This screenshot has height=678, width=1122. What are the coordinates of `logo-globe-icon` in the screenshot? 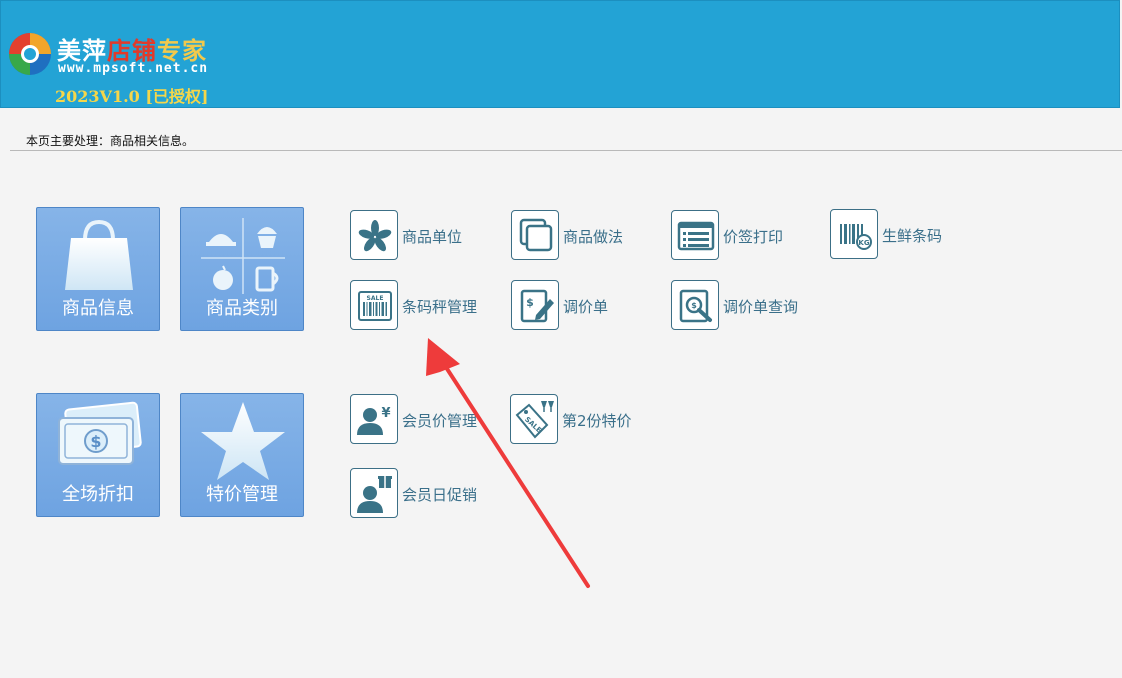 It's located at (30, 54).